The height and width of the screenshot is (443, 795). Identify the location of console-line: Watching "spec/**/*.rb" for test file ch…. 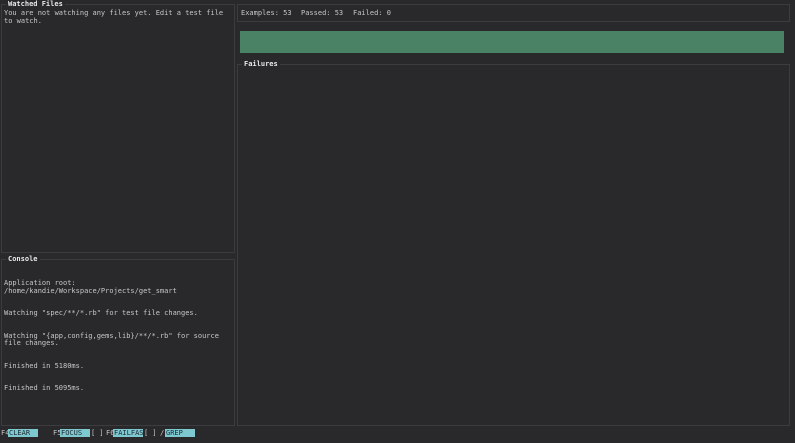
(101, 313).